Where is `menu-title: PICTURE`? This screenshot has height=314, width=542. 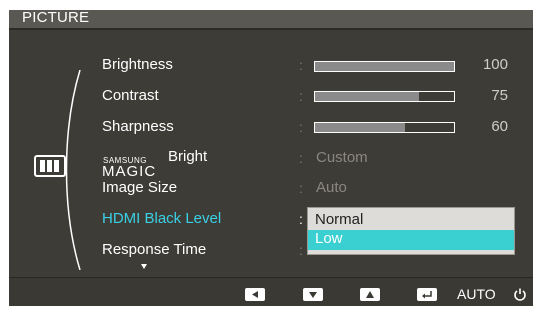 menu-title: PICTURE is located at coordinates (56, 17).